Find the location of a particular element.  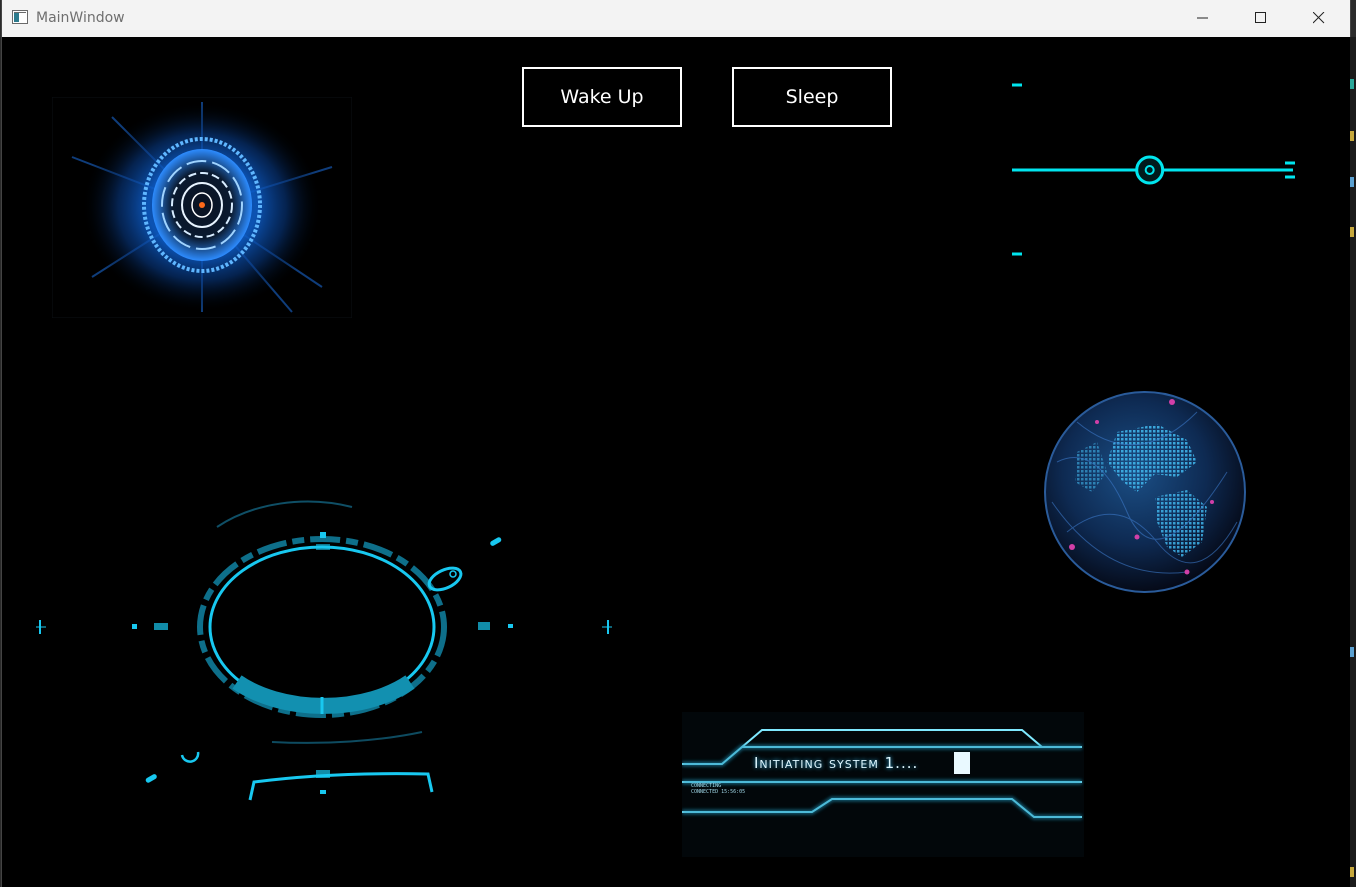

app-icon is located at coordinates (20, 17).